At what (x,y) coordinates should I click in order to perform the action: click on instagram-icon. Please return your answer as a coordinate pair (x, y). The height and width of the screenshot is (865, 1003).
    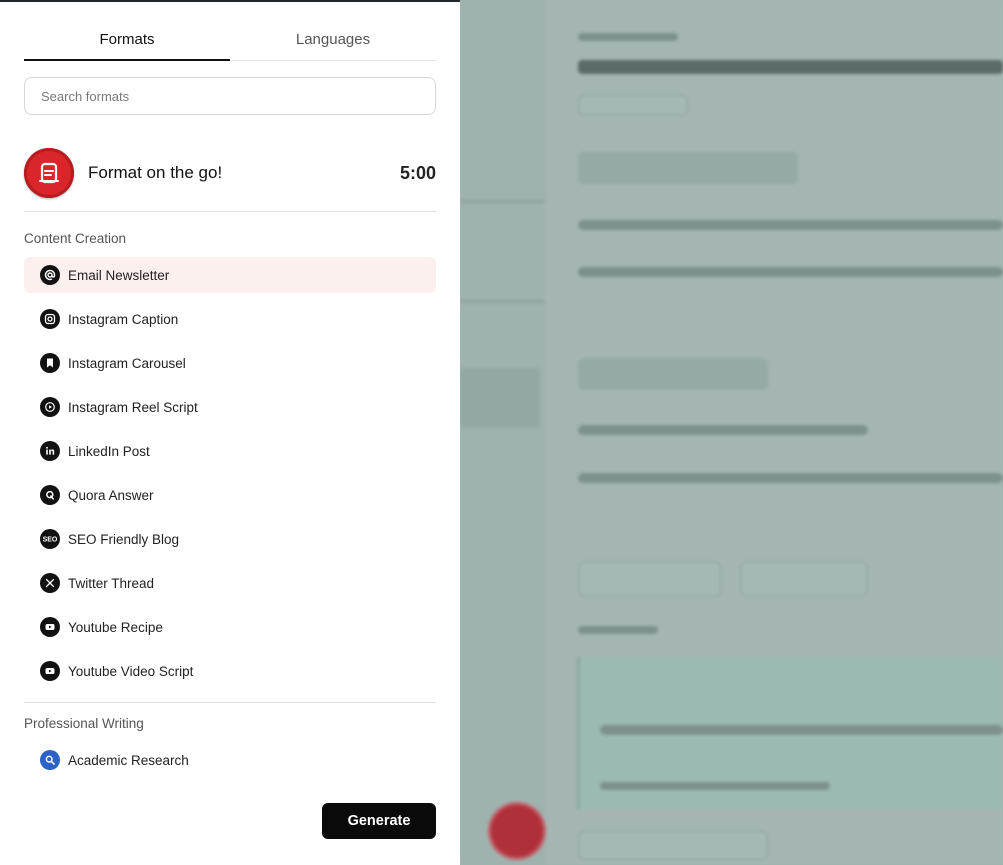
    Looking at the image, I should click on (50, 319).